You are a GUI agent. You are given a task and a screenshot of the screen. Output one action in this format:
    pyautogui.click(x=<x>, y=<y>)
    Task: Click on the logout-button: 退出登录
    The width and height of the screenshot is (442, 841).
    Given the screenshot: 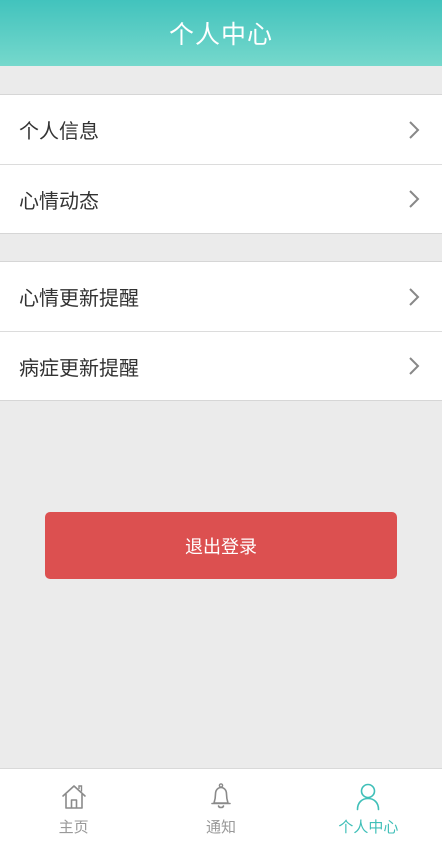 What is the action you would take?
    pyautogui.click(x=221, y=545)
    